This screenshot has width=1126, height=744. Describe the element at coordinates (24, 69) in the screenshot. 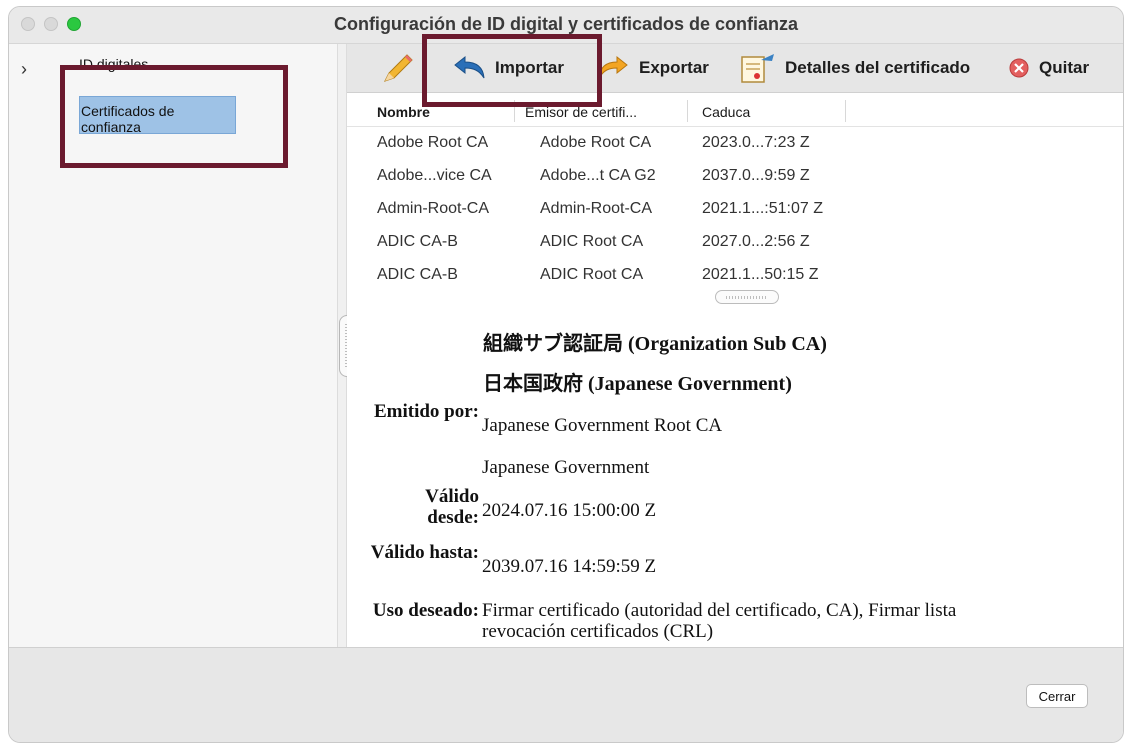

I see `chevron-right-icon: ›` at that location.